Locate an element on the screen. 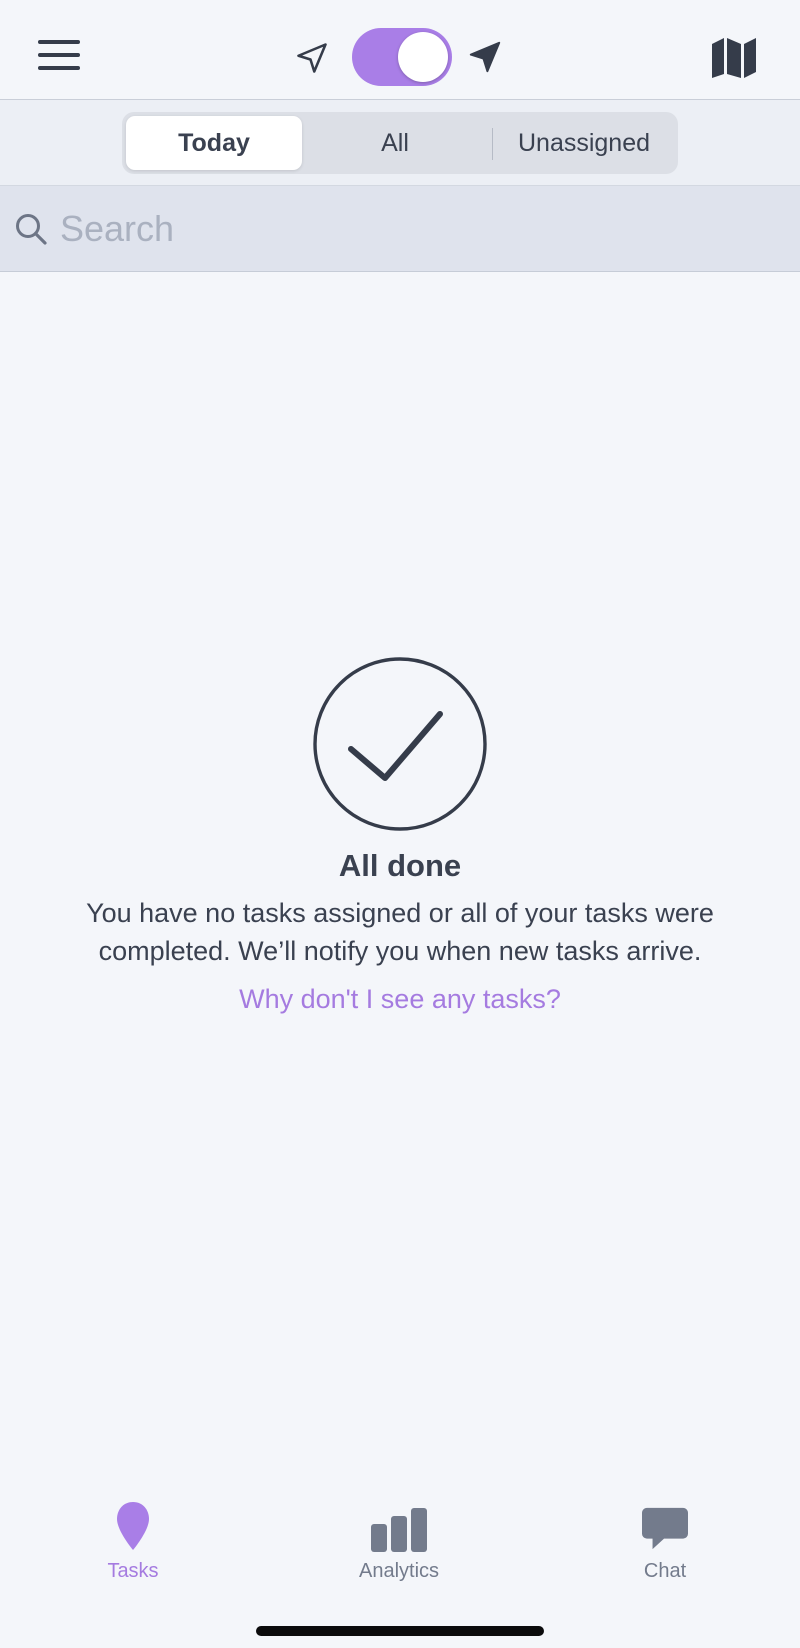 The image size is (800, 1648). bottom-tab-bar: Tasks Analytics Chat is located at coordinates (400, 1550).